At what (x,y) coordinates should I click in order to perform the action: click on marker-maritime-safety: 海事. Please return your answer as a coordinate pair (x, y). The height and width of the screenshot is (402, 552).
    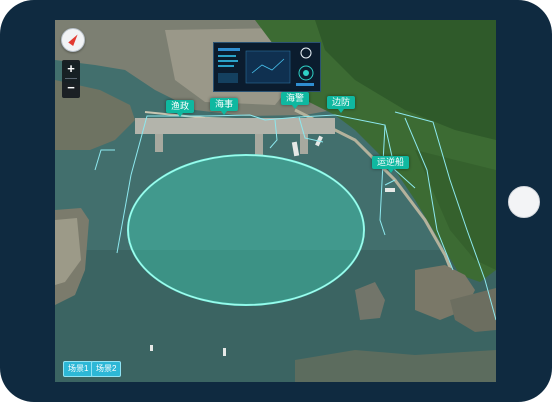
    Looking at the image, I should click on (224, 106).